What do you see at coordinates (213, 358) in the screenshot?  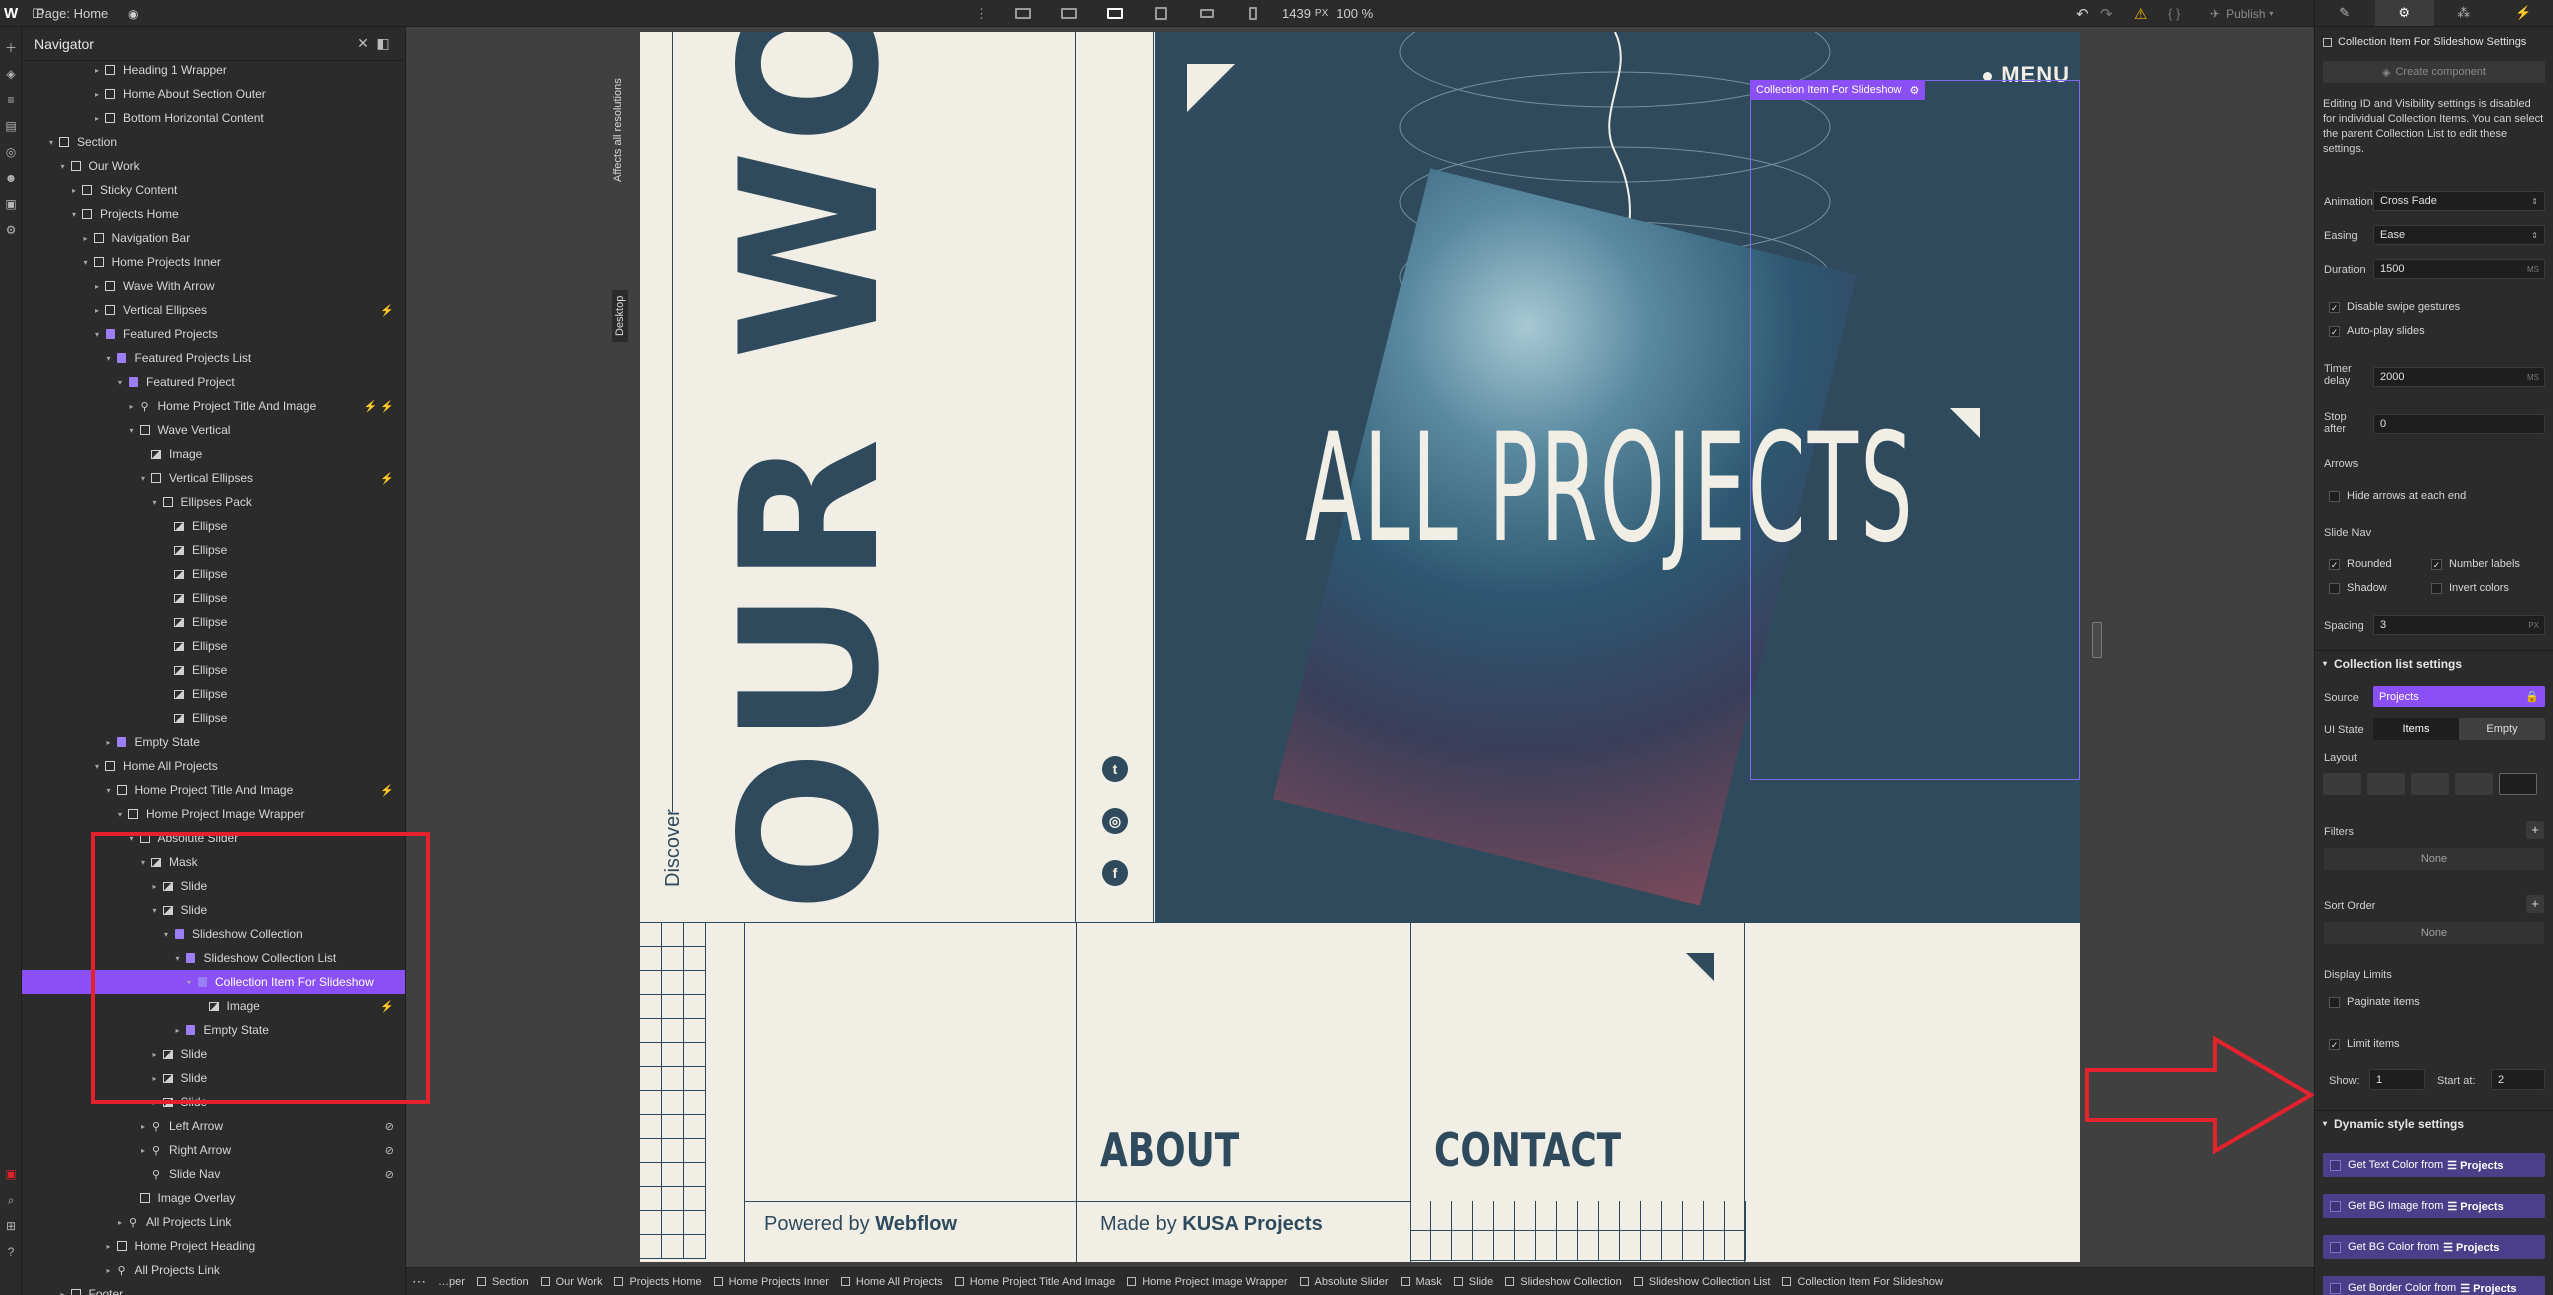 I see `navigator-tree-row: ▾ Featured Projects List` at bounding box center [213, 358].